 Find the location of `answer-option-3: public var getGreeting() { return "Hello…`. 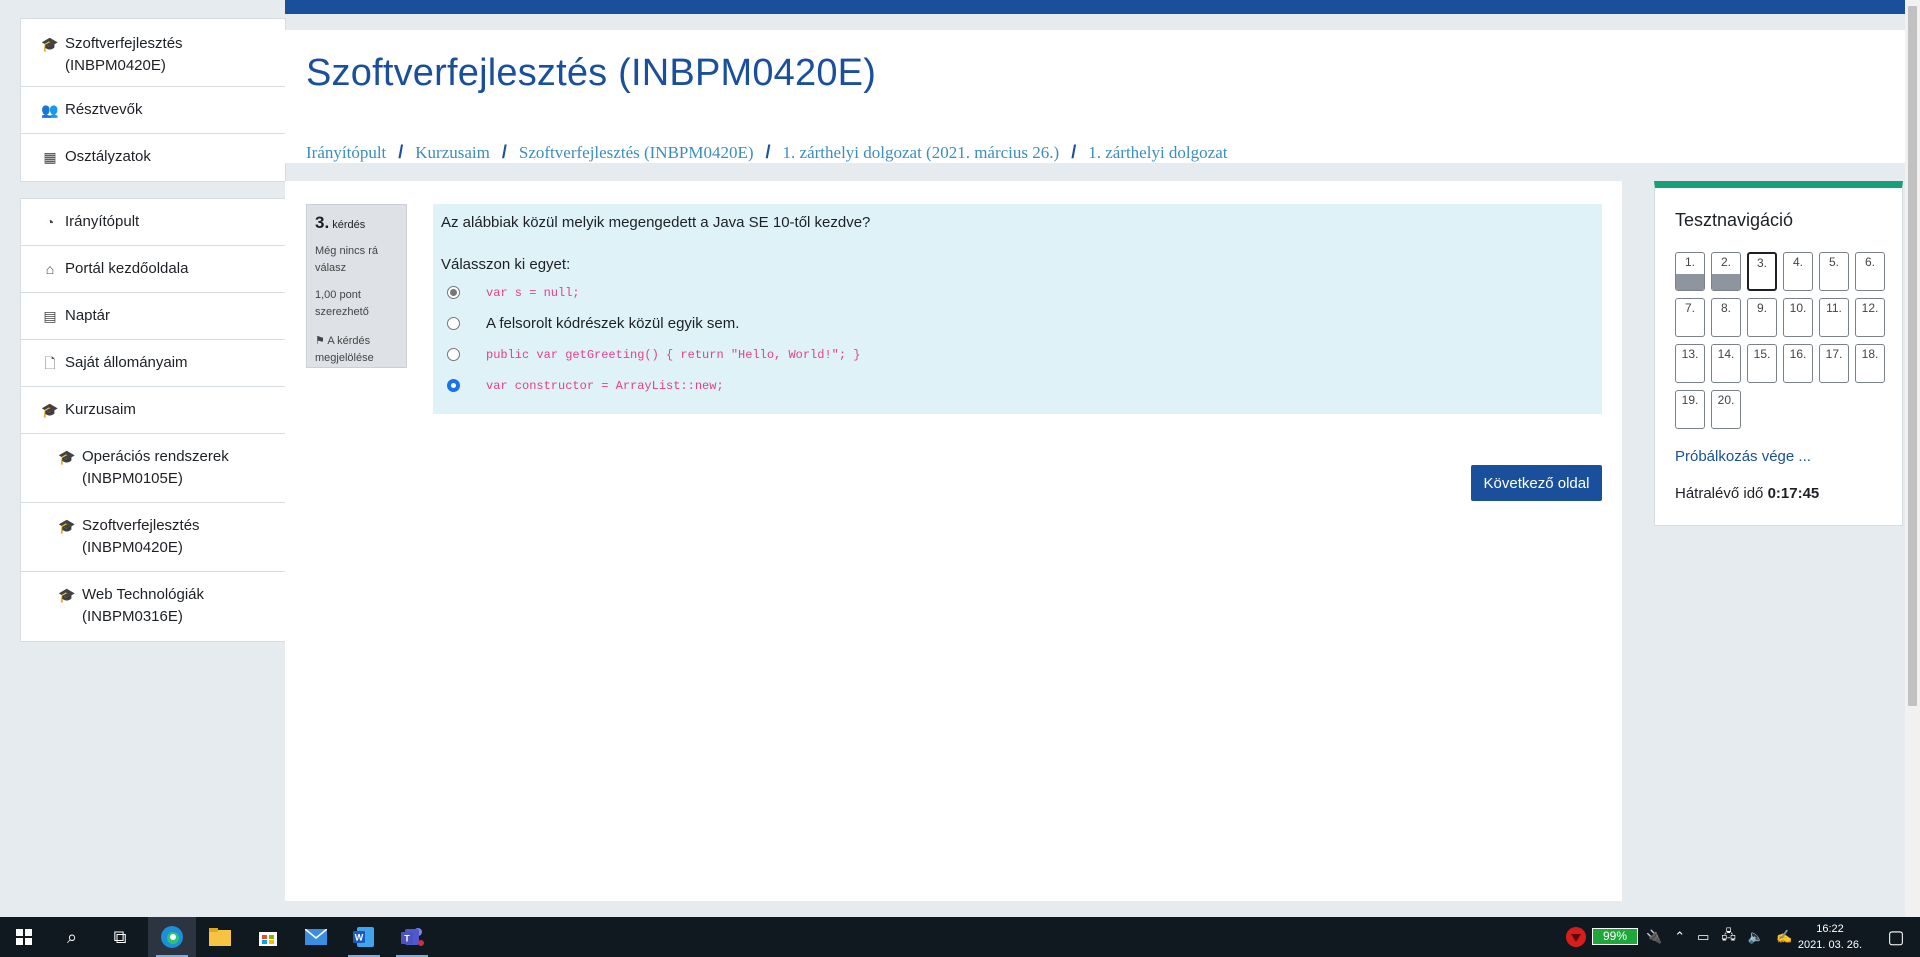

answer-option-3: public var getGreeting() { return "Hello… is located at coordinates (1017, 354).